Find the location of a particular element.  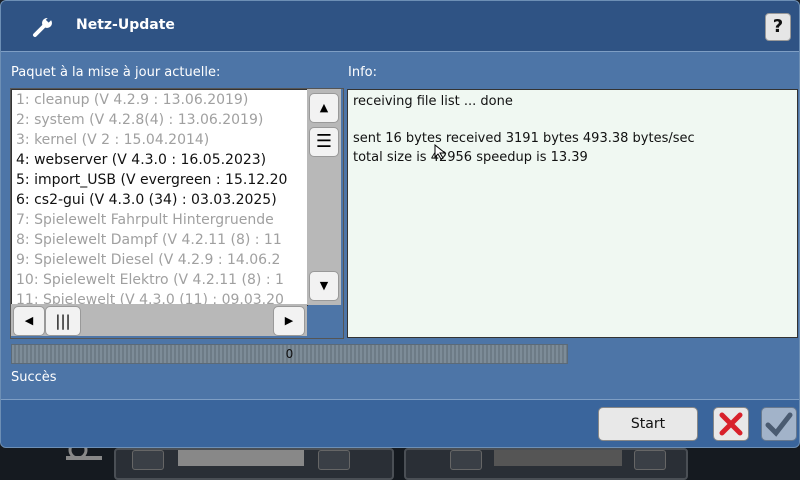

loco-right-next-button is located at coordinates (650, 460).